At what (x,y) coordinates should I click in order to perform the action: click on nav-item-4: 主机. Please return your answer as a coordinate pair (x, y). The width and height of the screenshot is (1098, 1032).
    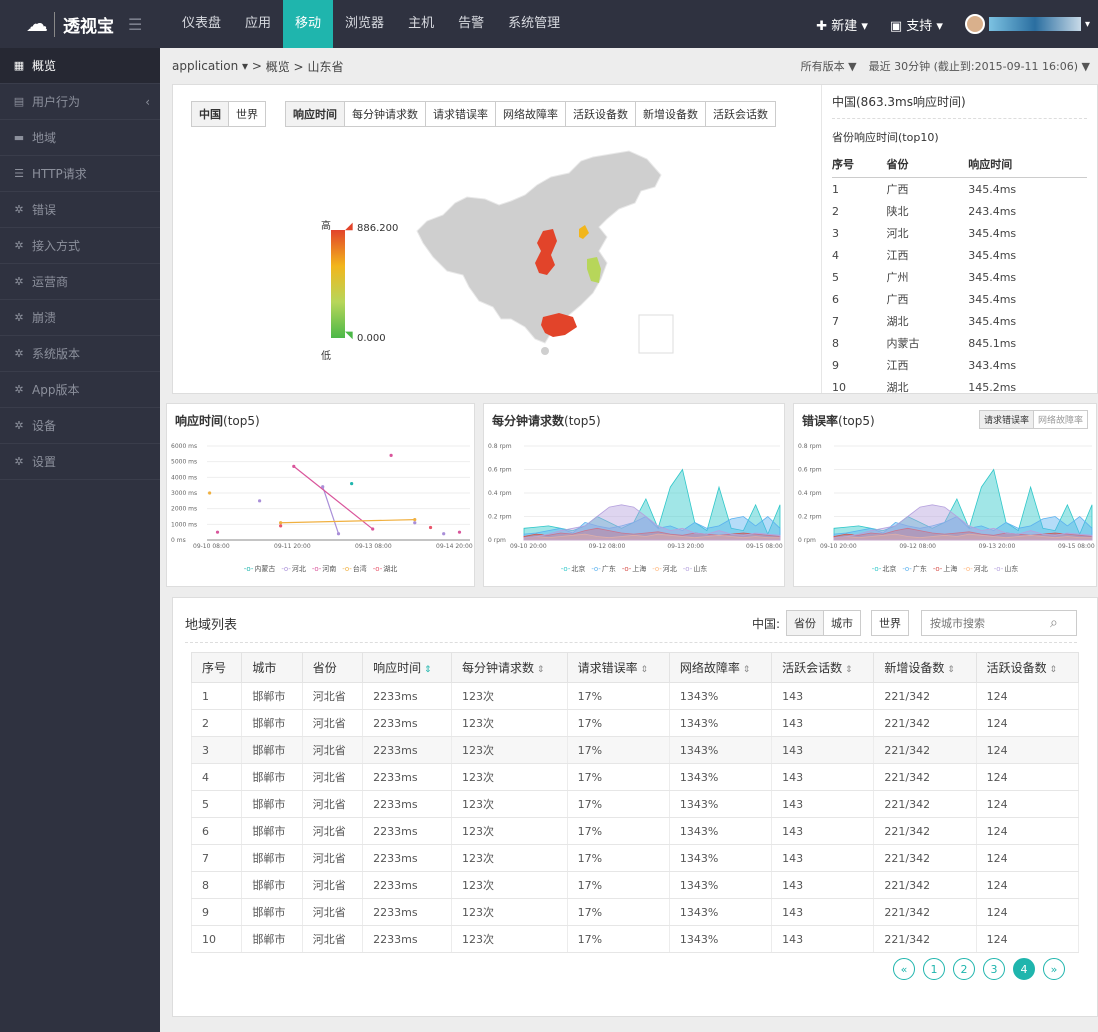
    Looking at the image, I should click on (421, 24).